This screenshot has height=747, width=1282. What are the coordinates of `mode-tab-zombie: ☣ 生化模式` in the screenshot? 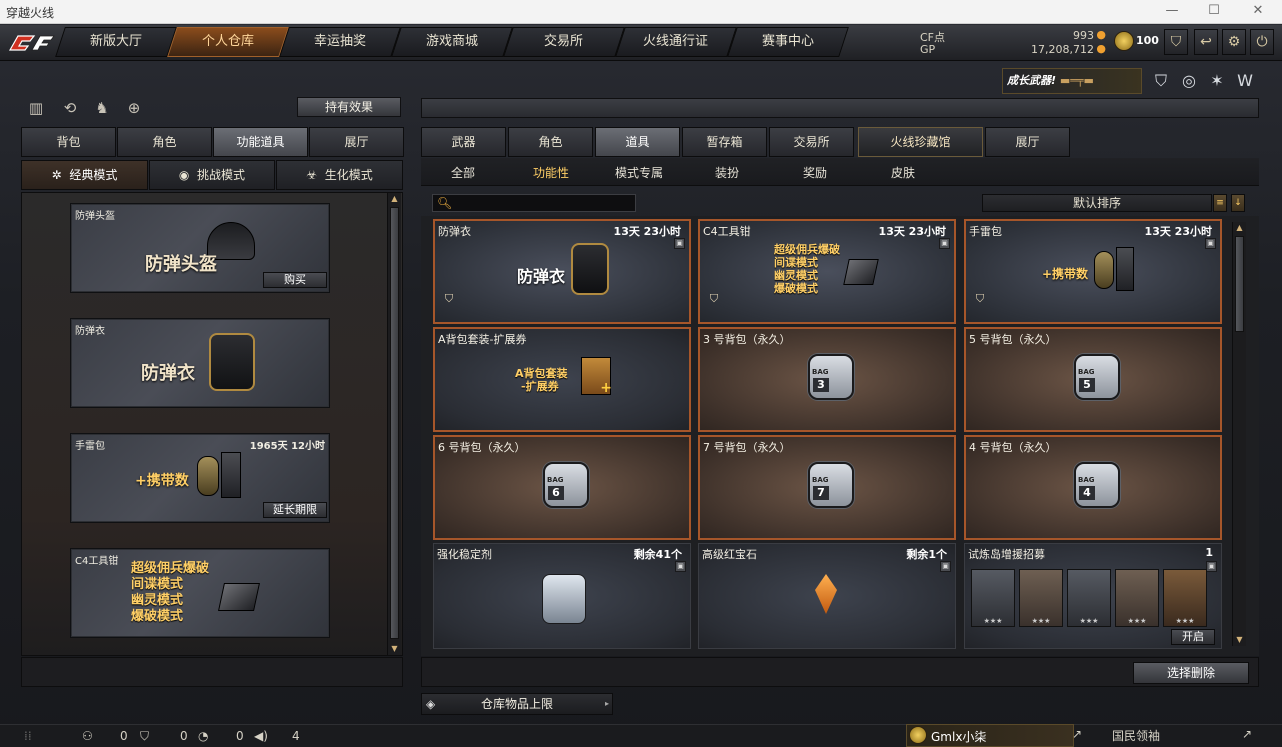 It's located at (339, 175).